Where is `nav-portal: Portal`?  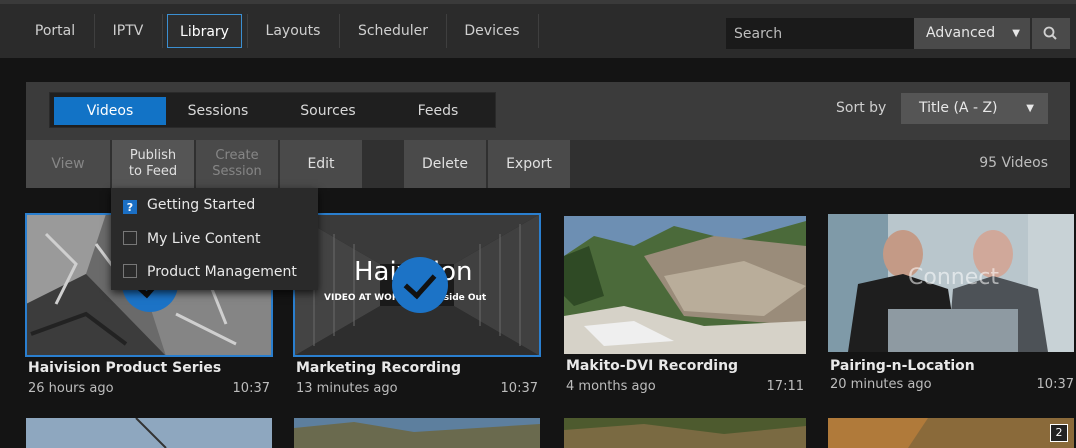
nav-portal: Portal is located at coordinates (55, 31).